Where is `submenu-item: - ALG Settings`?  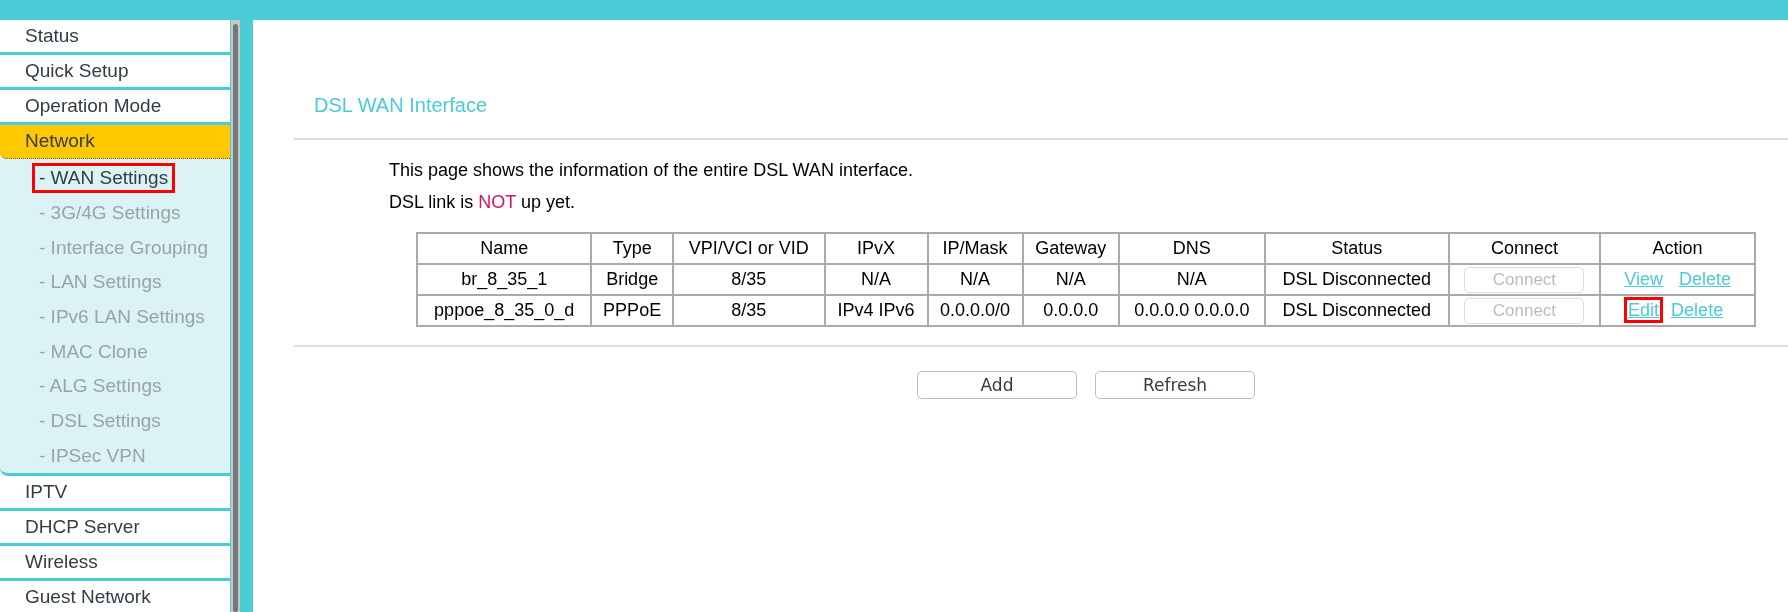
submenu-item: - ALG Settings is located at coordinates (100, 386).